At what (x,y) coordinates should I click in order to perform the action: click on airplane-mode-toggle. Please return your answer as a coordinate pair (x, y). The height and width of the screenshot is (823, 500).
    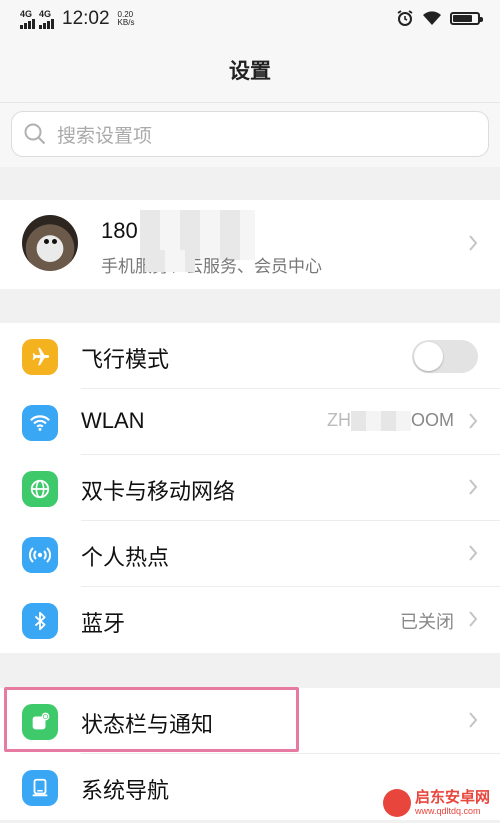
    Looking at the image, I should click on (445, 356).